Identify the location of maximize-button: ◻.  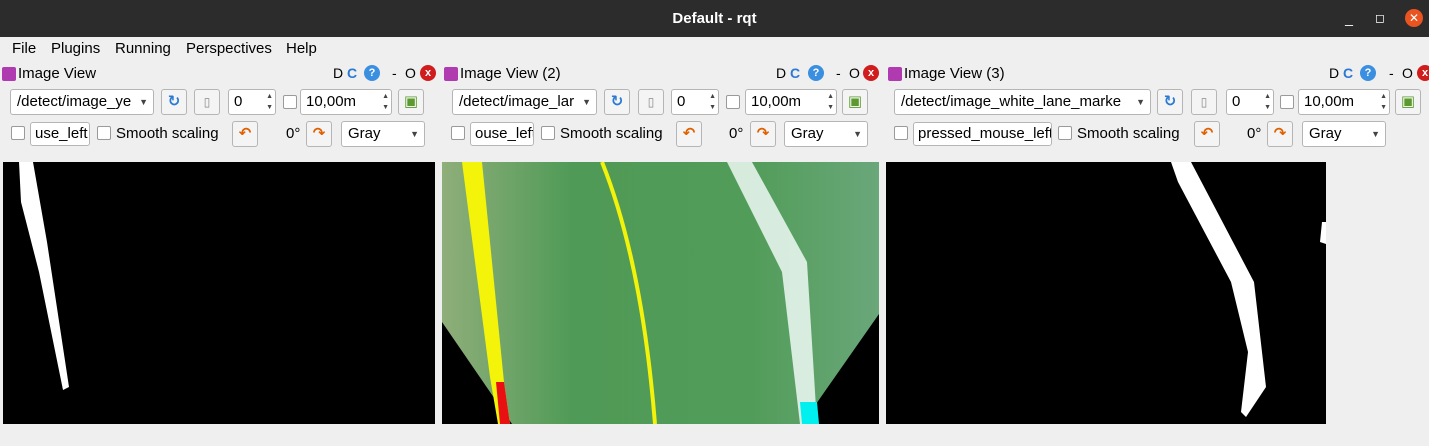
(1380, 18).